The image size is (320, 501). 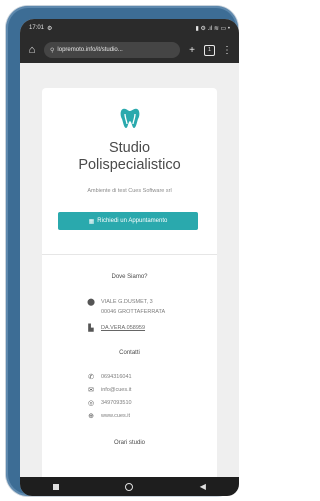 I want to click on home-icon: ⌂, so click(x=32, y=50).